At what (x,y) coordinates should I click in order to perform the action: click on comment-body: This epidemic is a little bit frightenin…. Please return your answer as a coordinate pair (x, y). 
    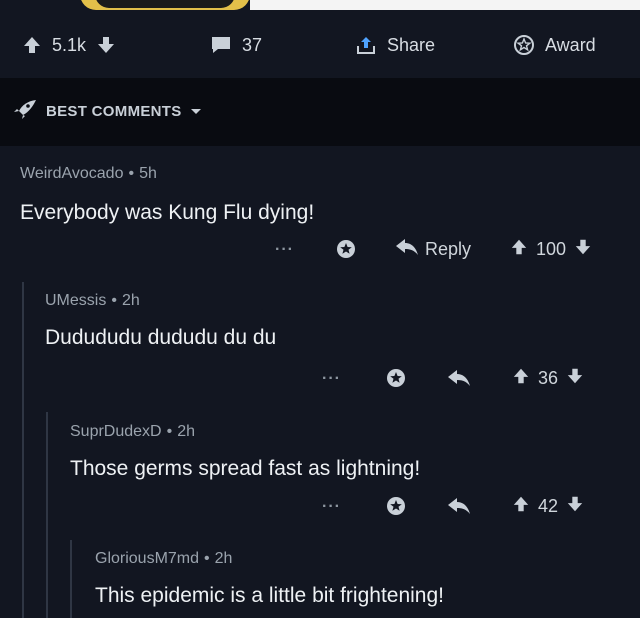
    Looking at the image, I should click on (269, 595).